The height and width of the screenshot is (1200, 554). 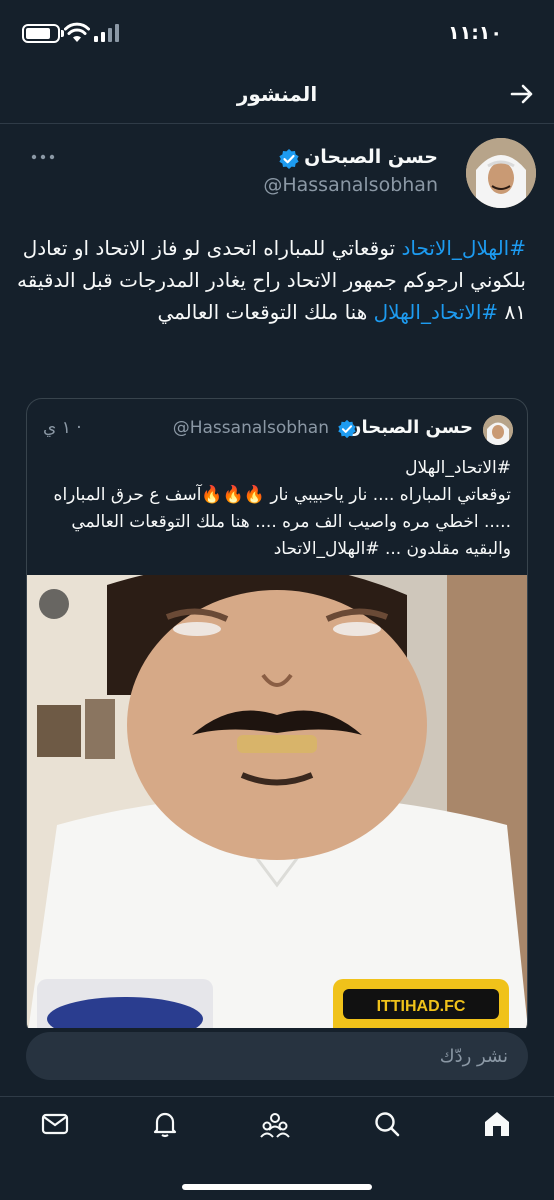 I want to click on avatar, so click(x=501, y=173).